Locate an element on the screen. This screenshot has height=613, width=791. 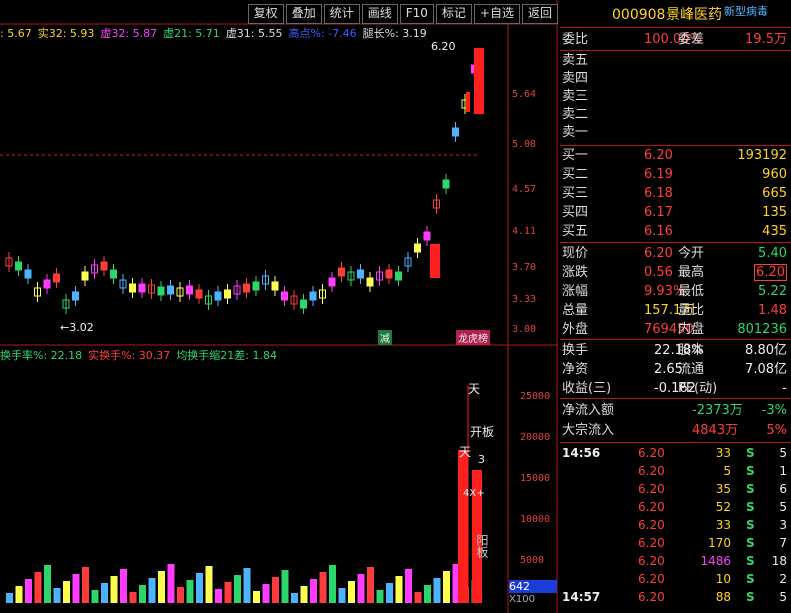
ask-label: 卖四 is located at coordinates (575, 78).